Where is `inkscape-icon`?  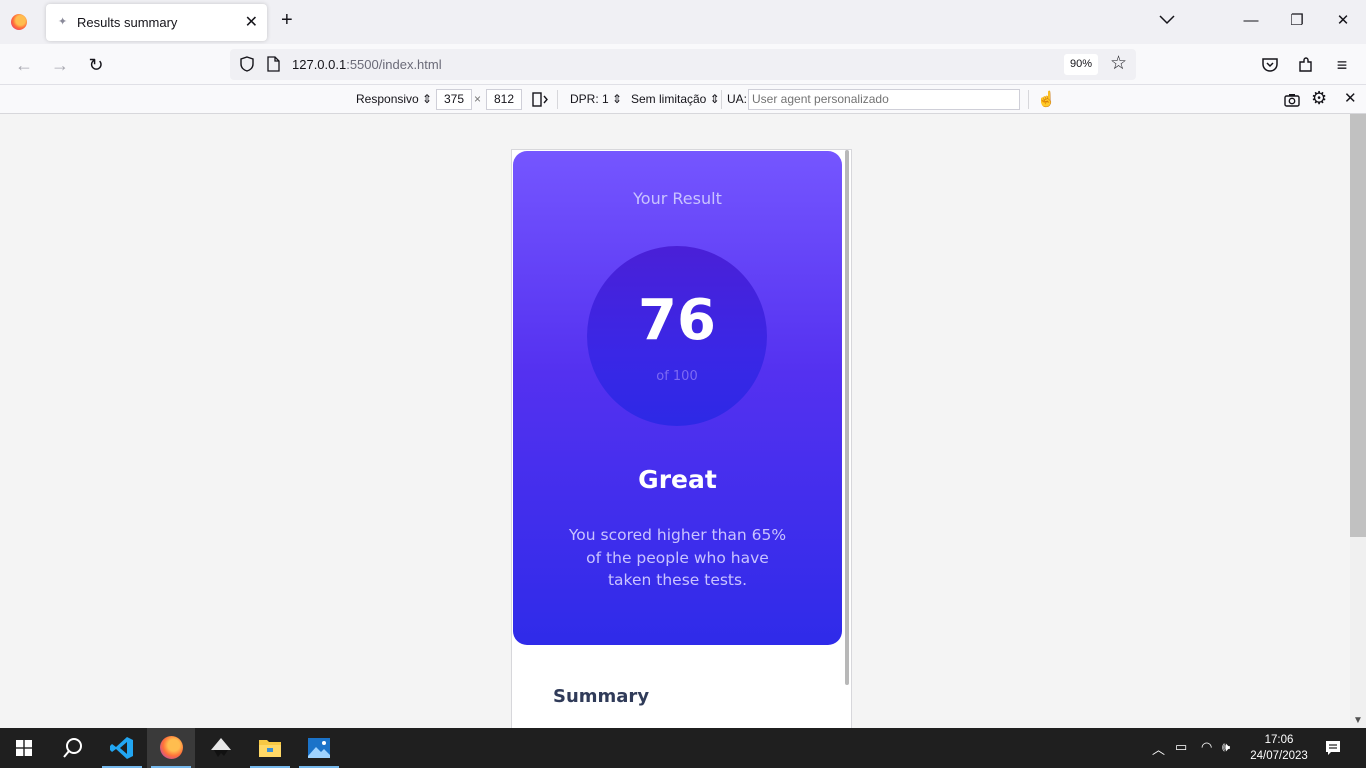 inkscape-icon is located at coordinates (221, 747).